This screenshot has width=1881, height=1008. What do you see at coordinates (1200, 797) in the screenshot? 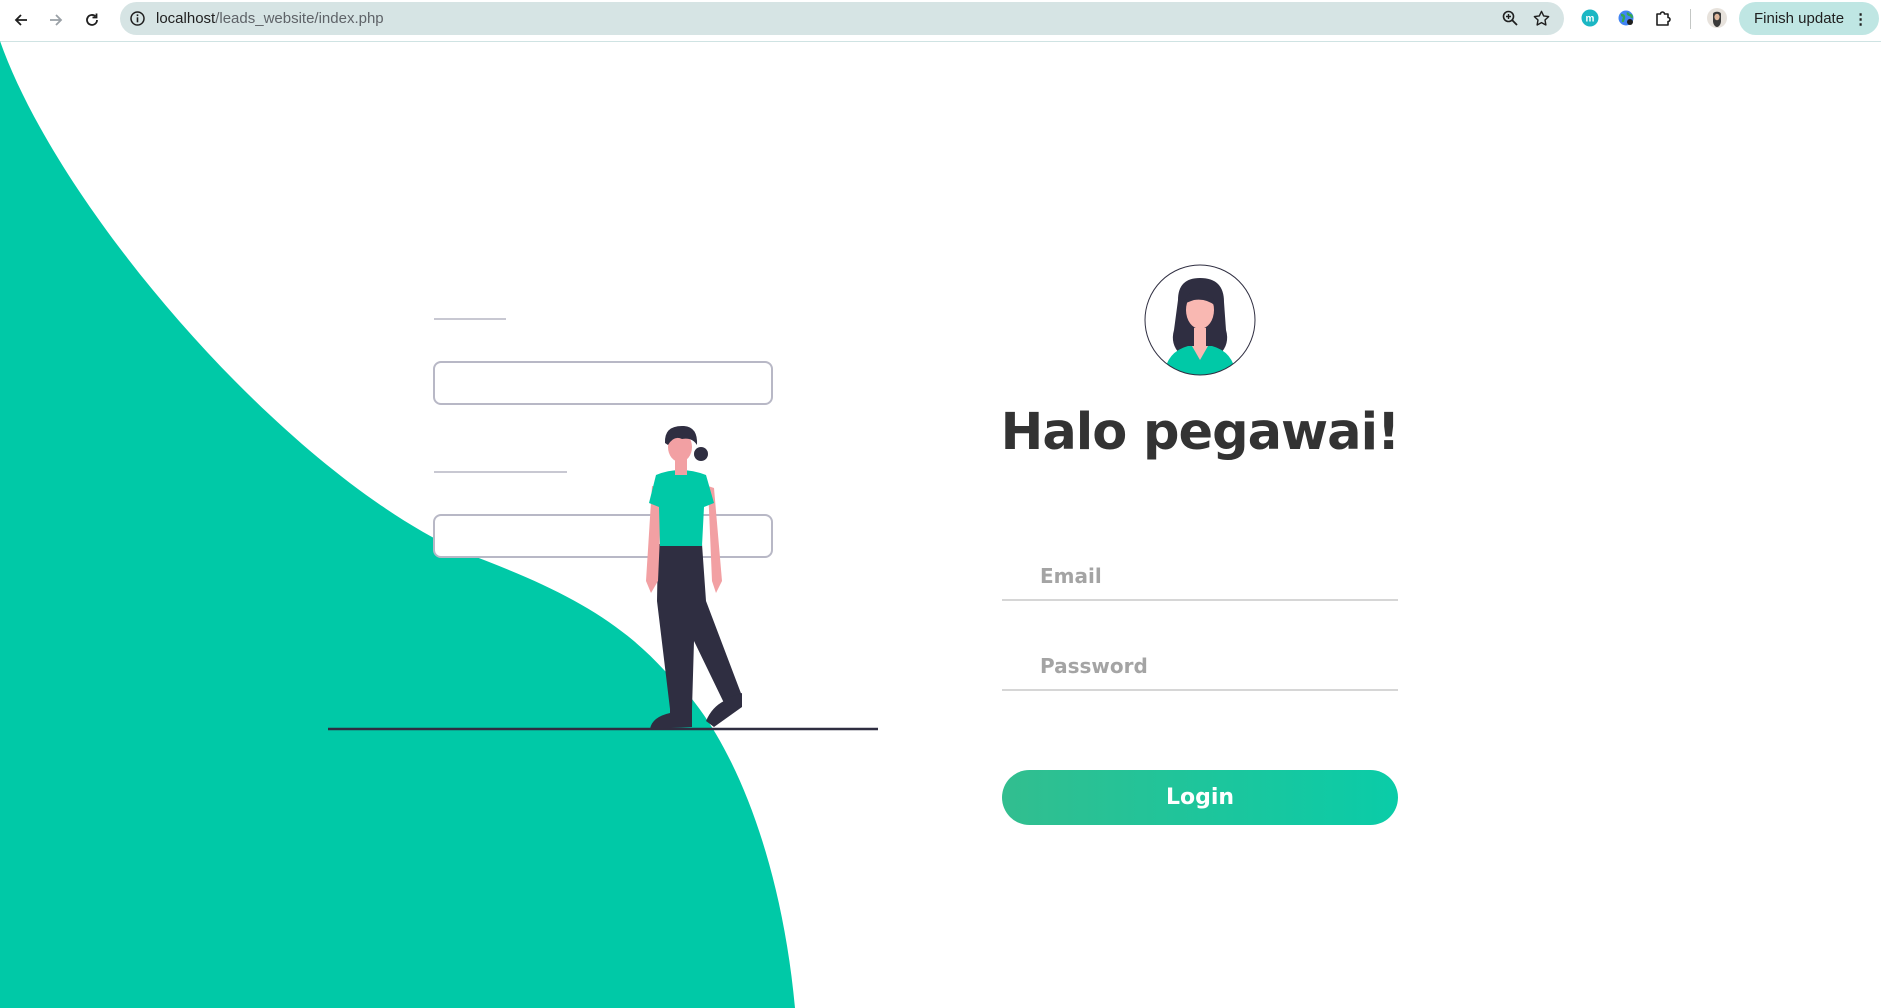
I see `login-button: Login` at bounding box center [1200, 797].